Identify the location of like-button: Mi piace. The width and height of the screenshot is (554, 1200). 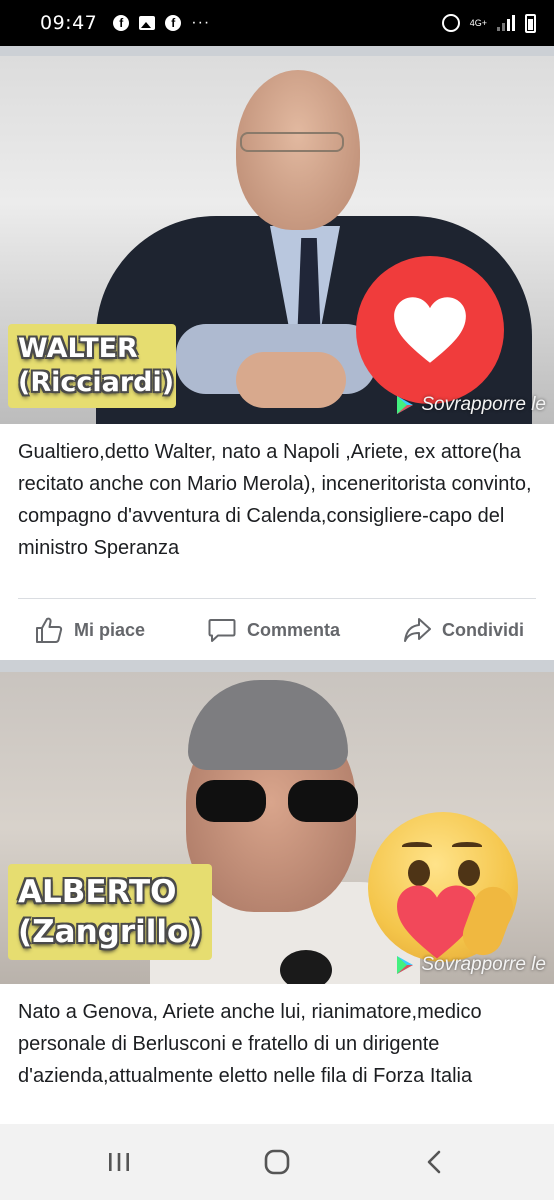
(89, 630).